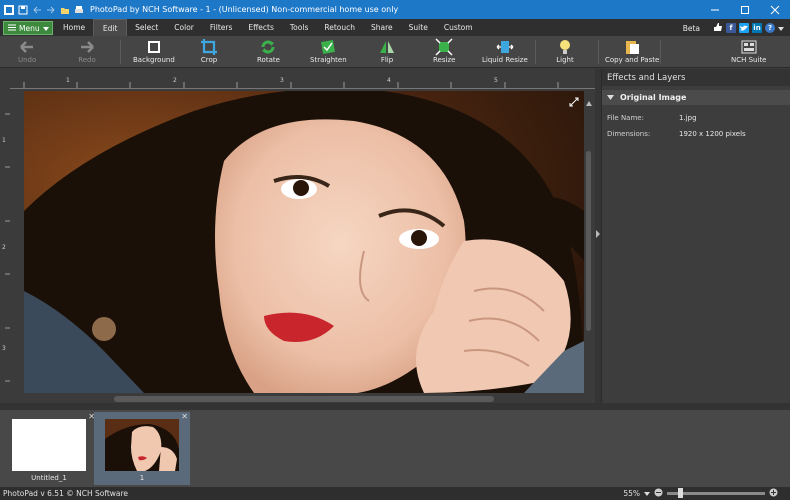 The height and width of the screenshot is (500, 790). What do you see at coordinates (302, 79) in the screenshot?
I see `horizontal-ruler: 1 2 3 4 5` at bounding box center [302, 79].